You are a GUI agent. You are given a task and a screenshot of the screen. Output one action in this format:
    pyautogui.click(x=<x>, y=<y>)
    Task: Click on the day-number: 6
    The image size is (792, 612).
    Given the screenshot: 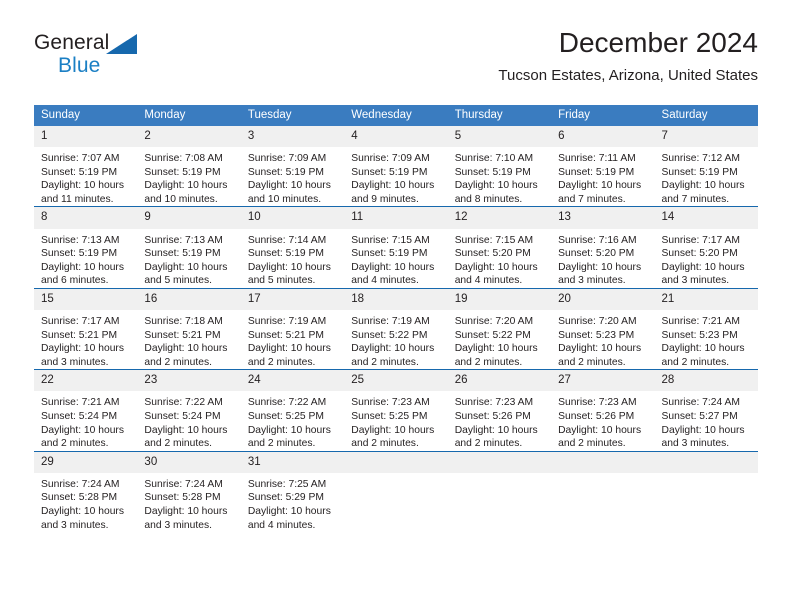 What is the action you would take?
    pyautogui.click(x=603, y=137)
    